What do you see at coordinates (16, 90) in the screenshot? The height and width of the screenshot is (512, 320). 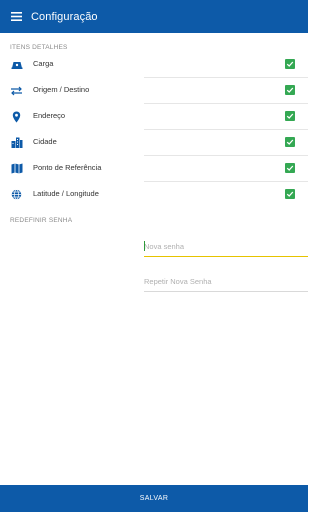 I see `swap-arrows-icon` at bounding box center [16, 90].